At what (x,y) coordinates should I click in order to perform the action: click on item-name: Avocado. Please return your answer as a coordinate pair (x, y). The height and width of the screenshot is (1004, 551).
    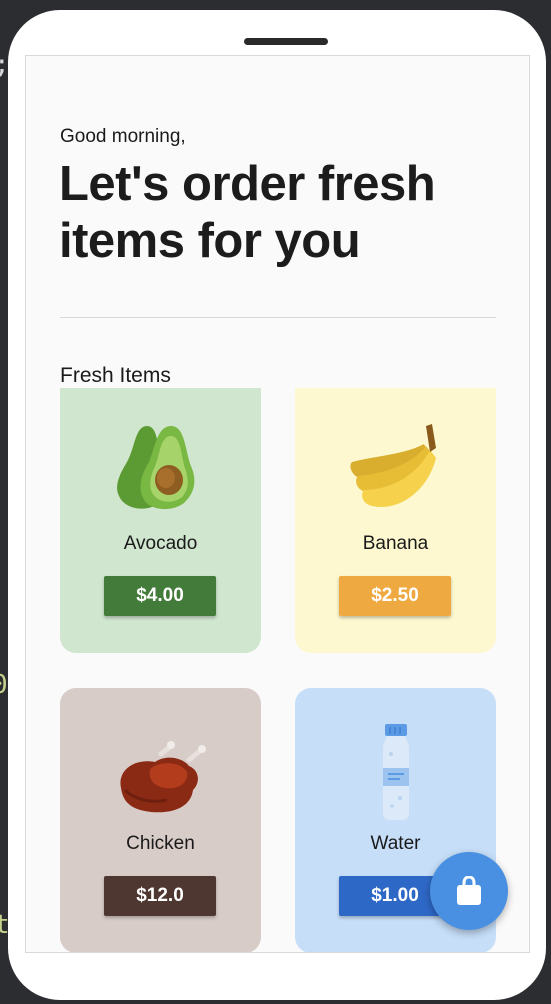
    Looking at the image, I should click on (160, 543).